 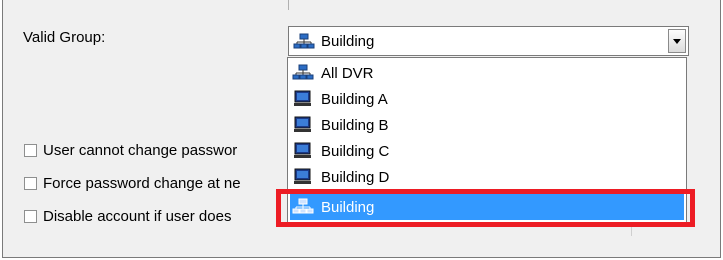 I want to click on dropdown-item-all-dvr: All DVR, so click(x=487, y=73).